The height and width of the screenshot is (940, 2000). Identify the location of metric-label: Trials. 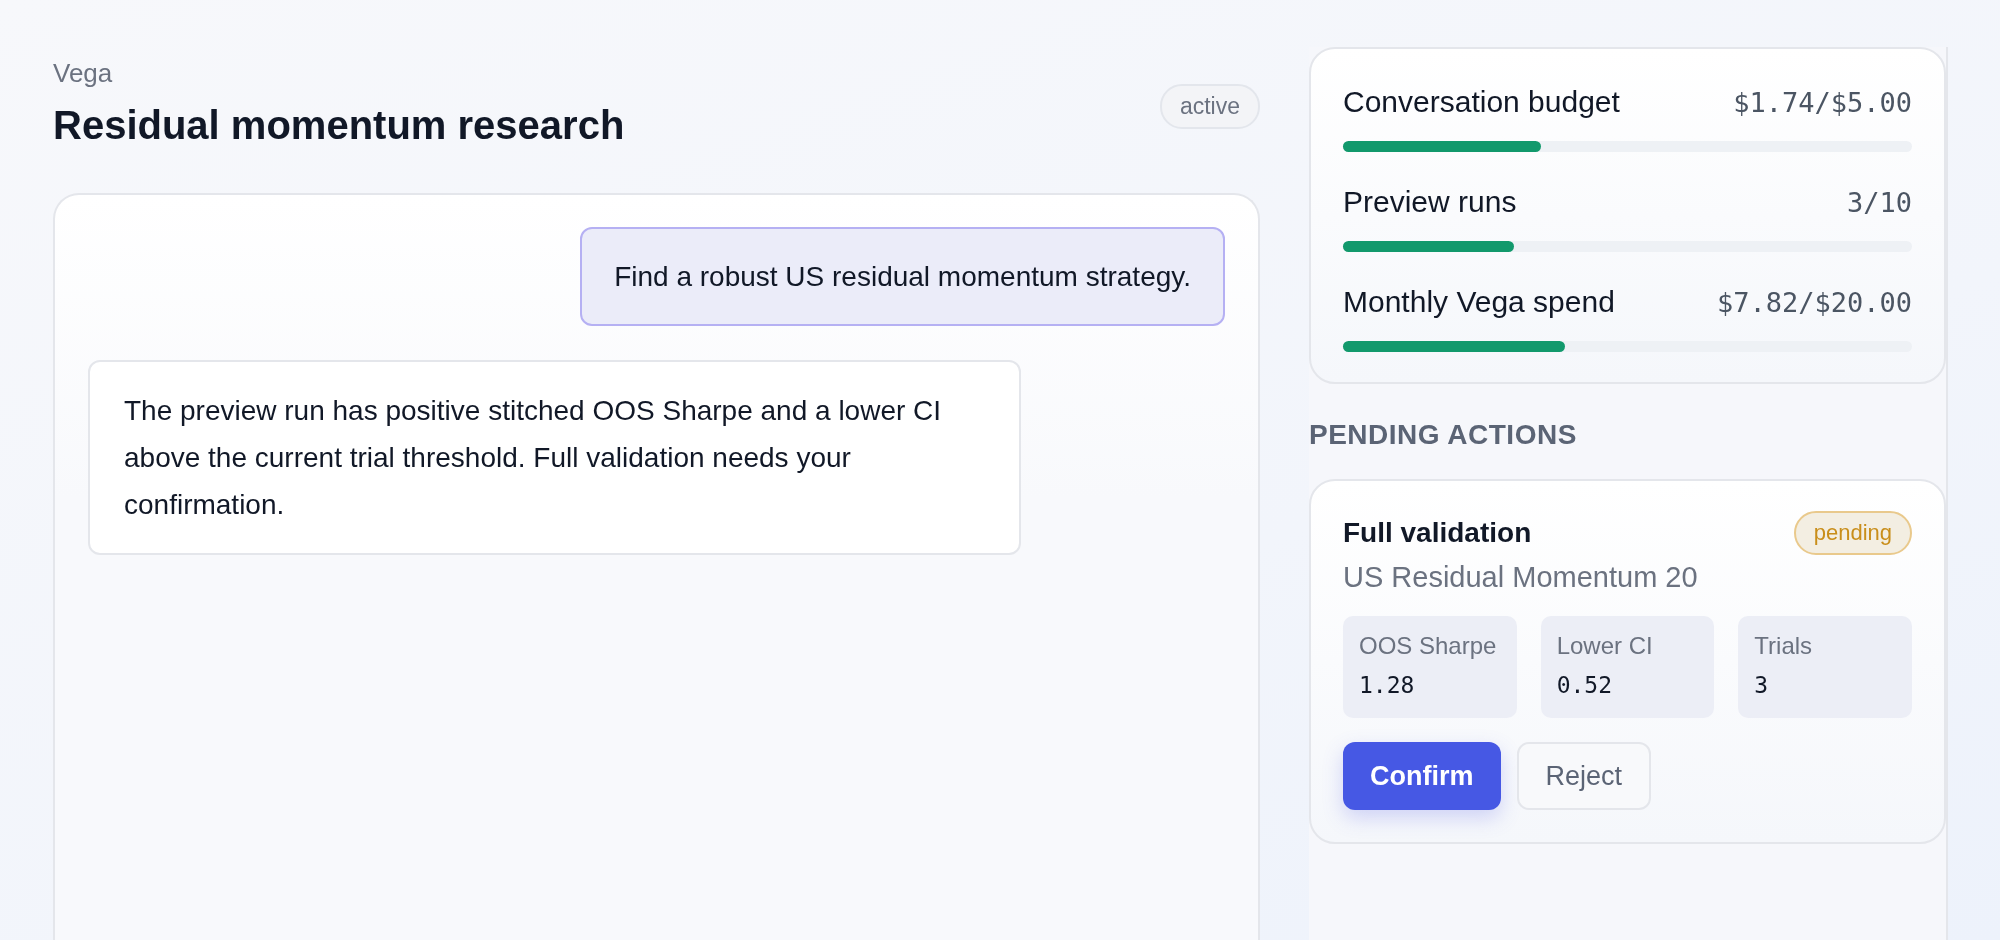
(1784, 646).